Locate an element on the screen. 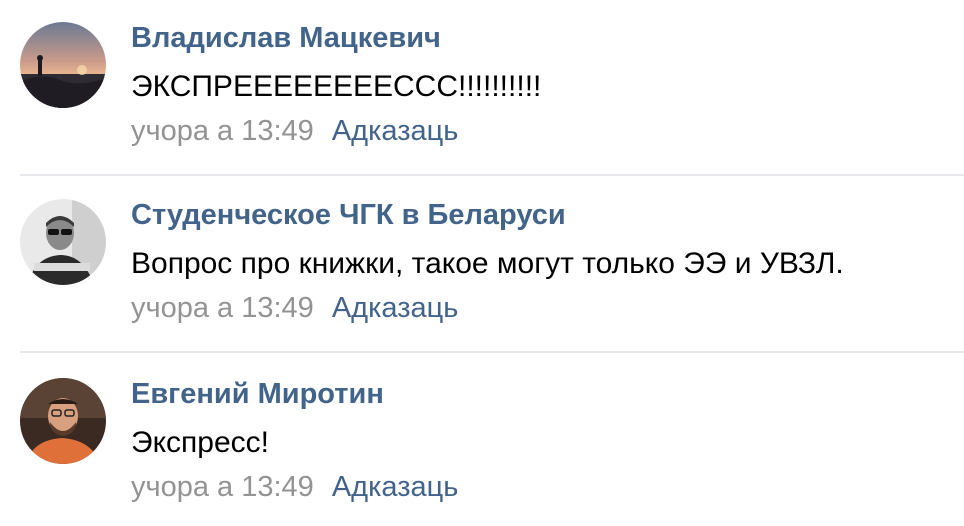 The width and height of the screenshot is (964, 526). comment-author-link: Владислав Мацкевич is located at coordinates (286, 38).